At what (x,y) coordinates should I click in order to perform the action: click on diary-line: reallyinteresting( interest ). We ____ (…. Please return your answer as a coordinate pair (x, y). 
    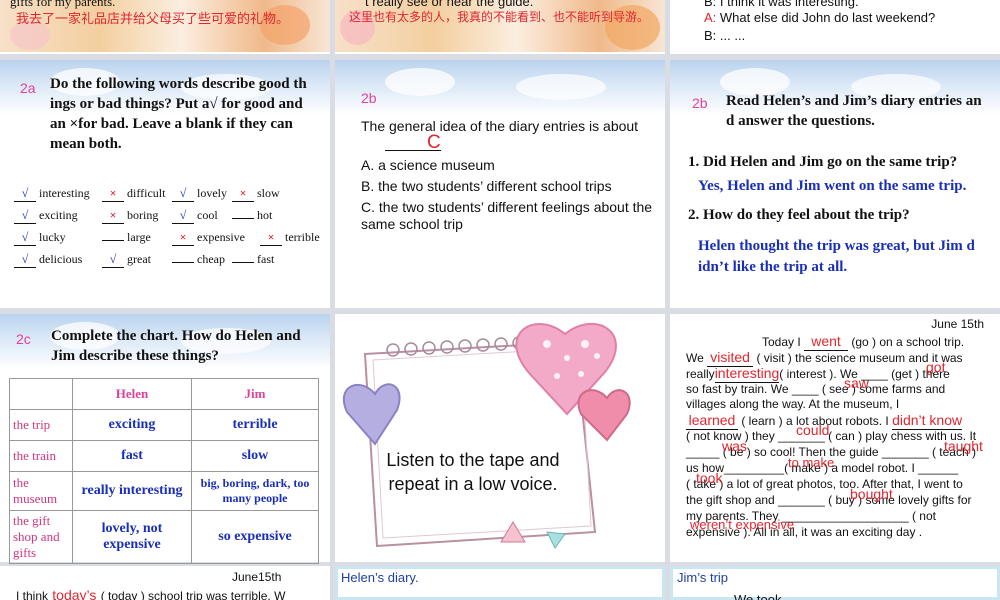
    Looking at the image, I should click on (818, 374).